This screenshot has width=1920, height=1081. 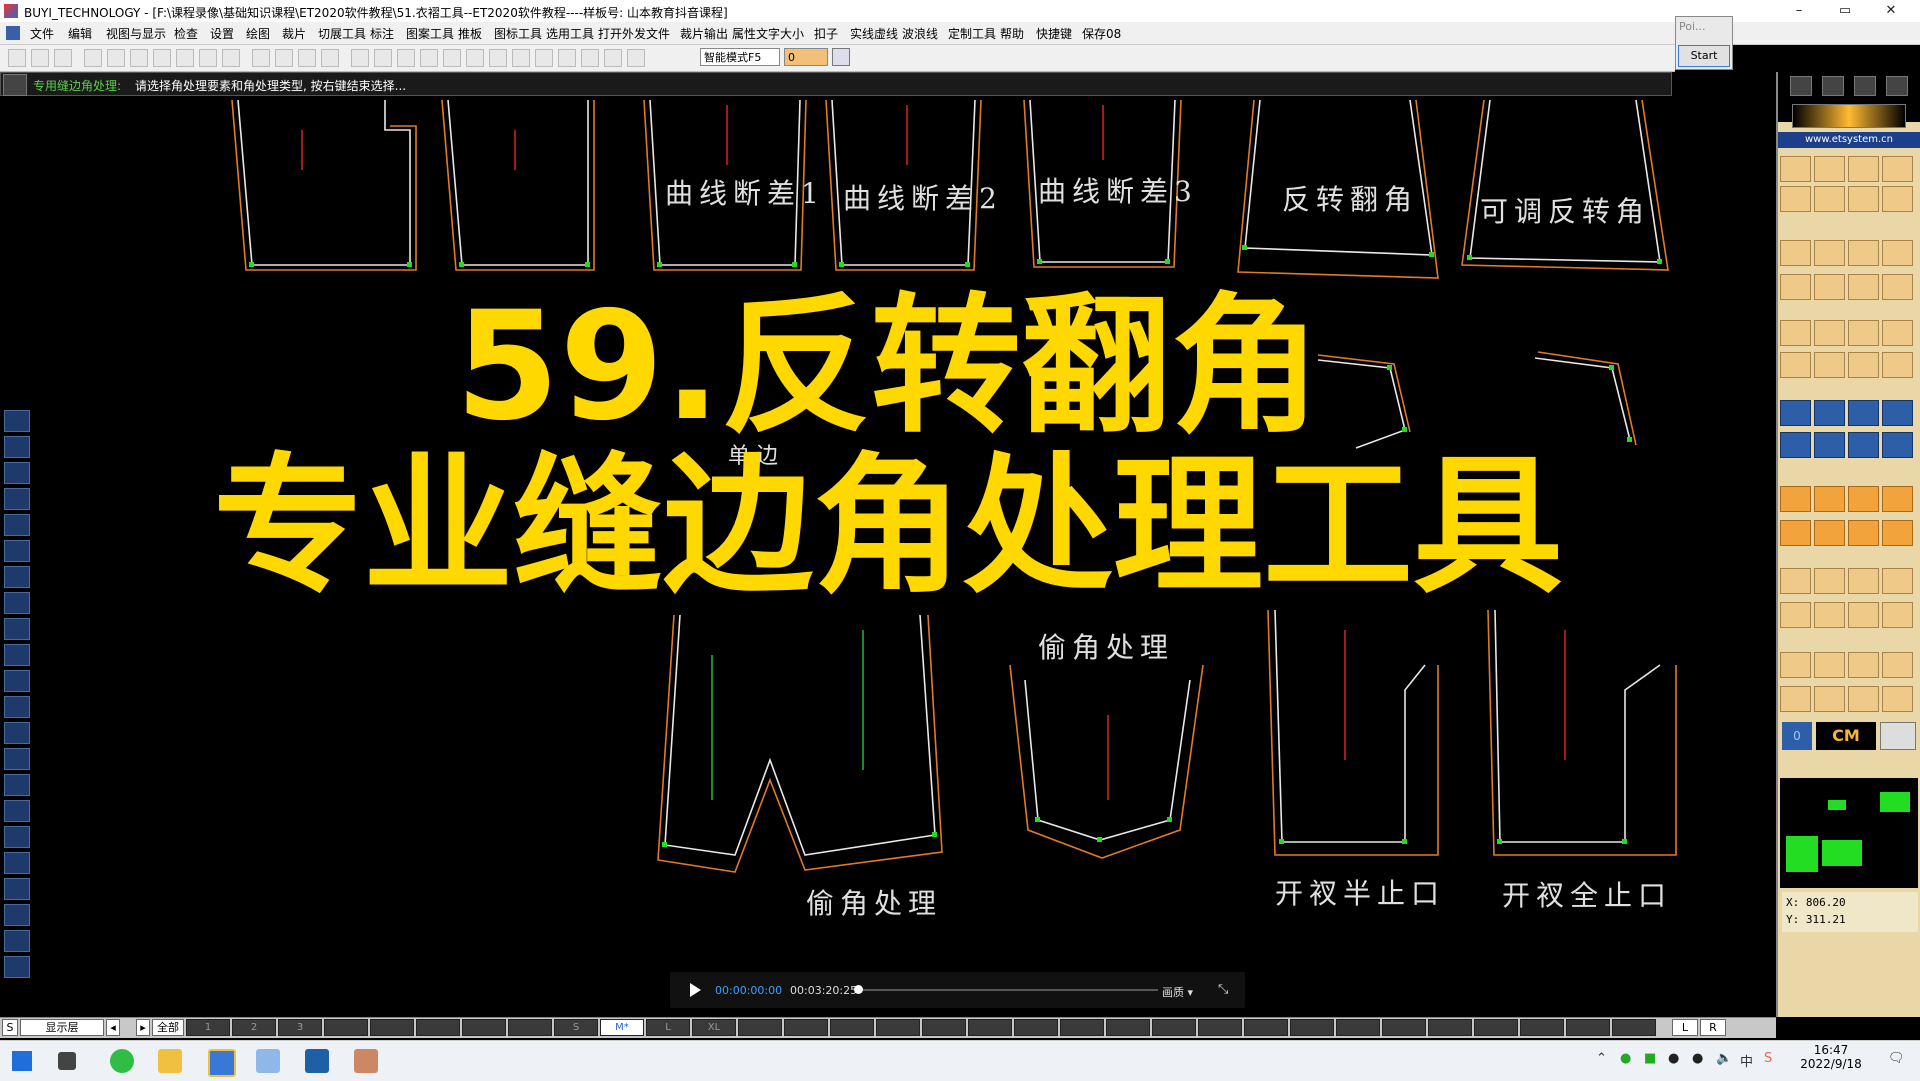 I want to click on move-icon, so click(x=284, y=58).